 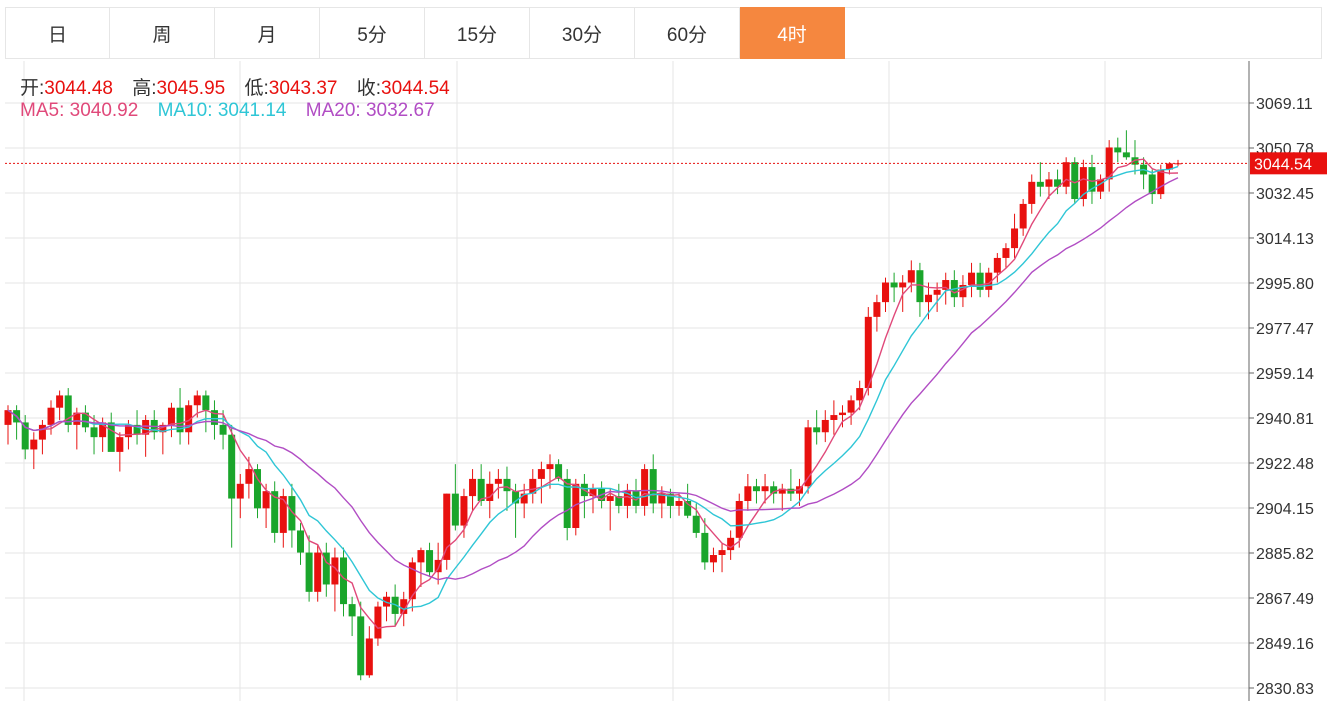 What do you see at coordinates (78, 88) in the screenshot?
I see `open-value: 3044.48` at bounding box center [78, 88].